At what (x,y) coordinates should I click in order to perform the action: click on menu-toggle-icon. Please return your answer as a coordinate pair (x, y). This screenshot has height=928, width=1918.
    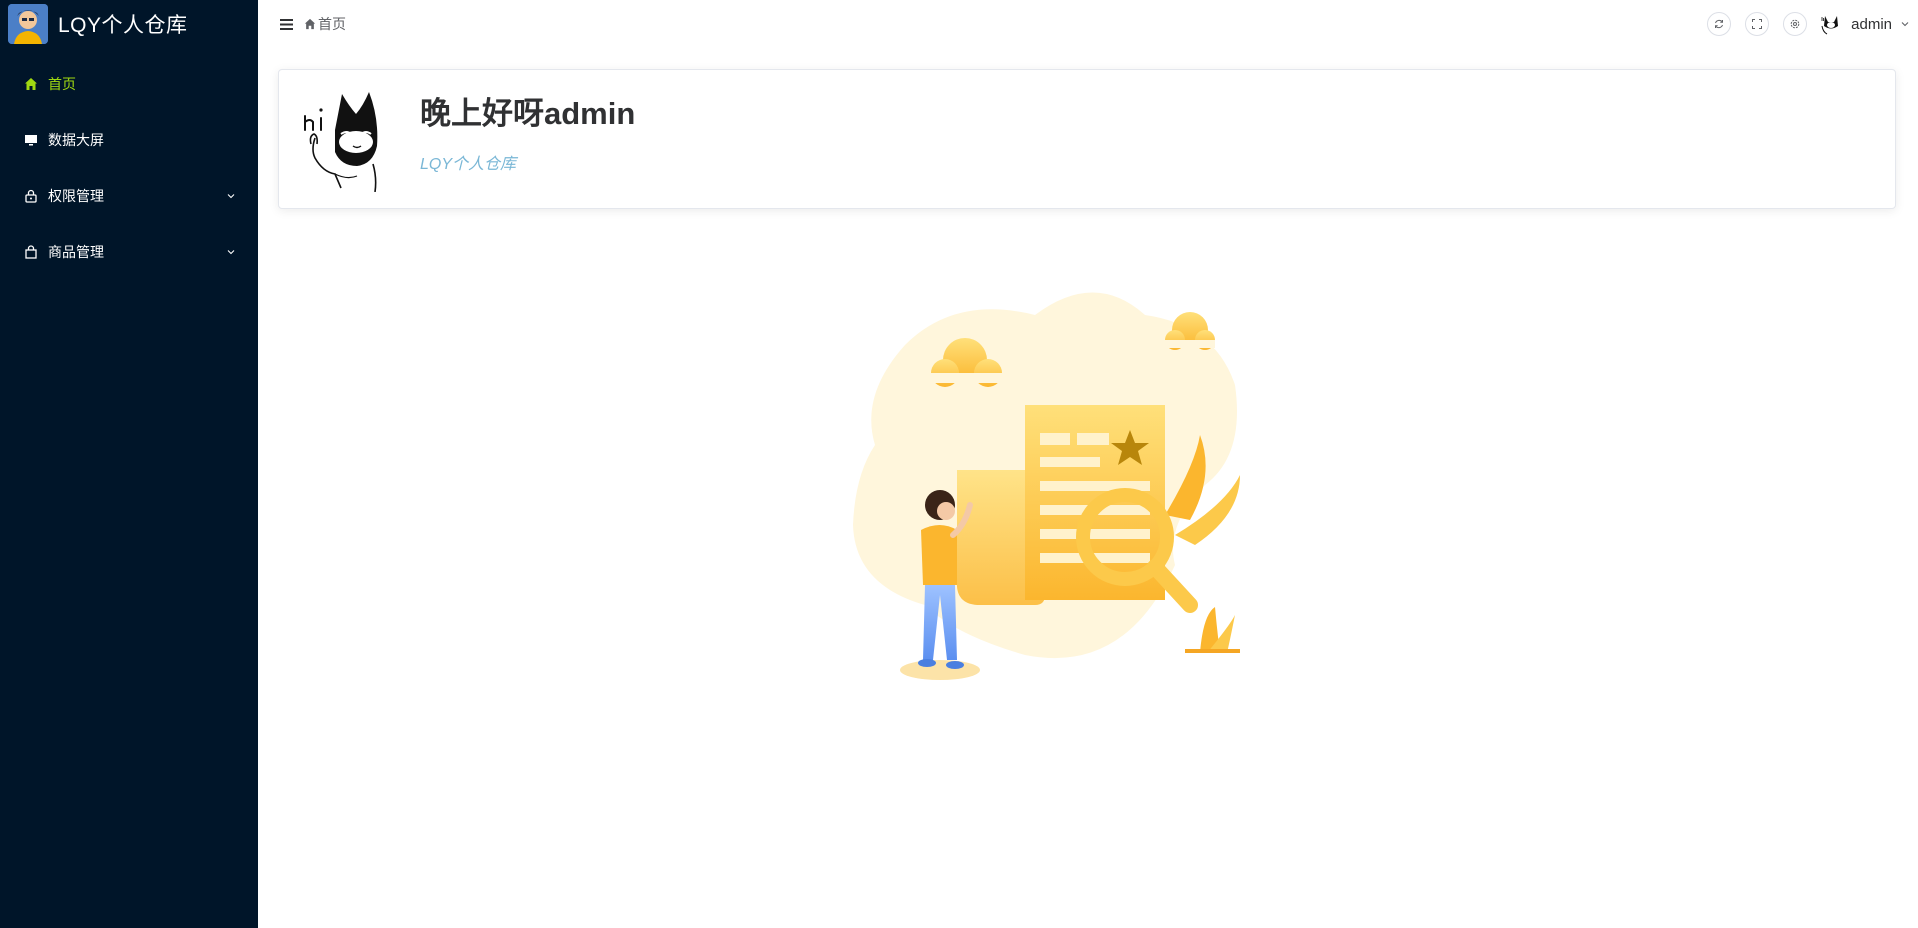
    Looking at the image, I should click on (288, 24).